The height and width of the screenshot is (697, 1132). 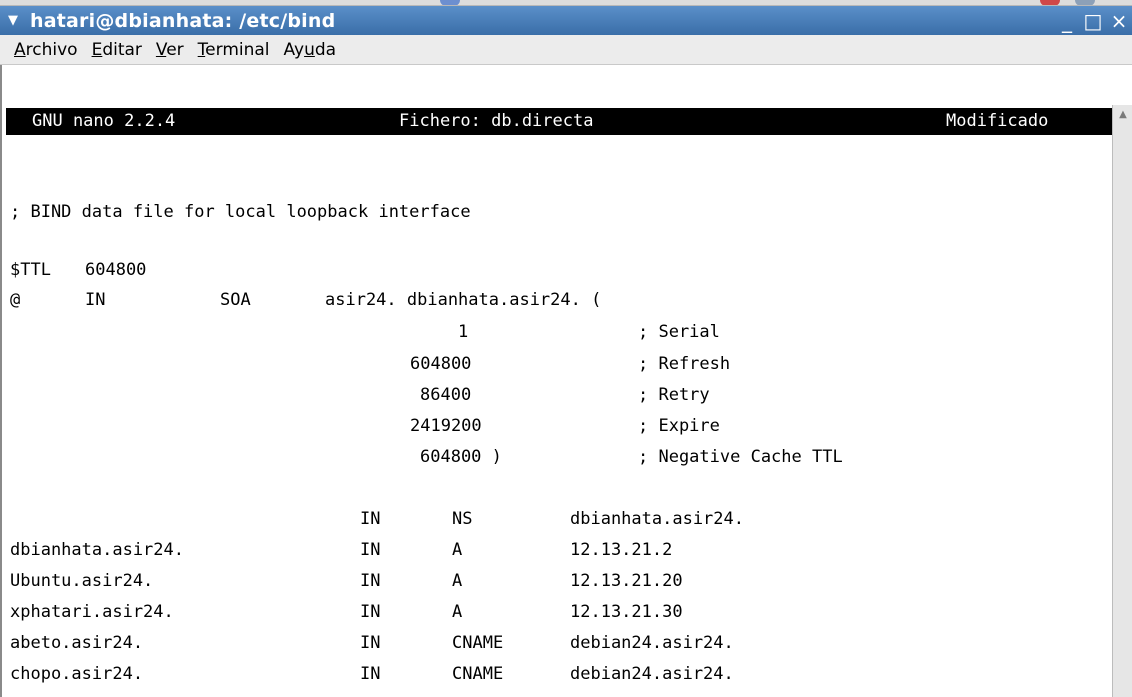 What do you see at coordinates (170, 50) in the screenshot?
I see `menu-ver: Ver` at bounding box center [170, 50].